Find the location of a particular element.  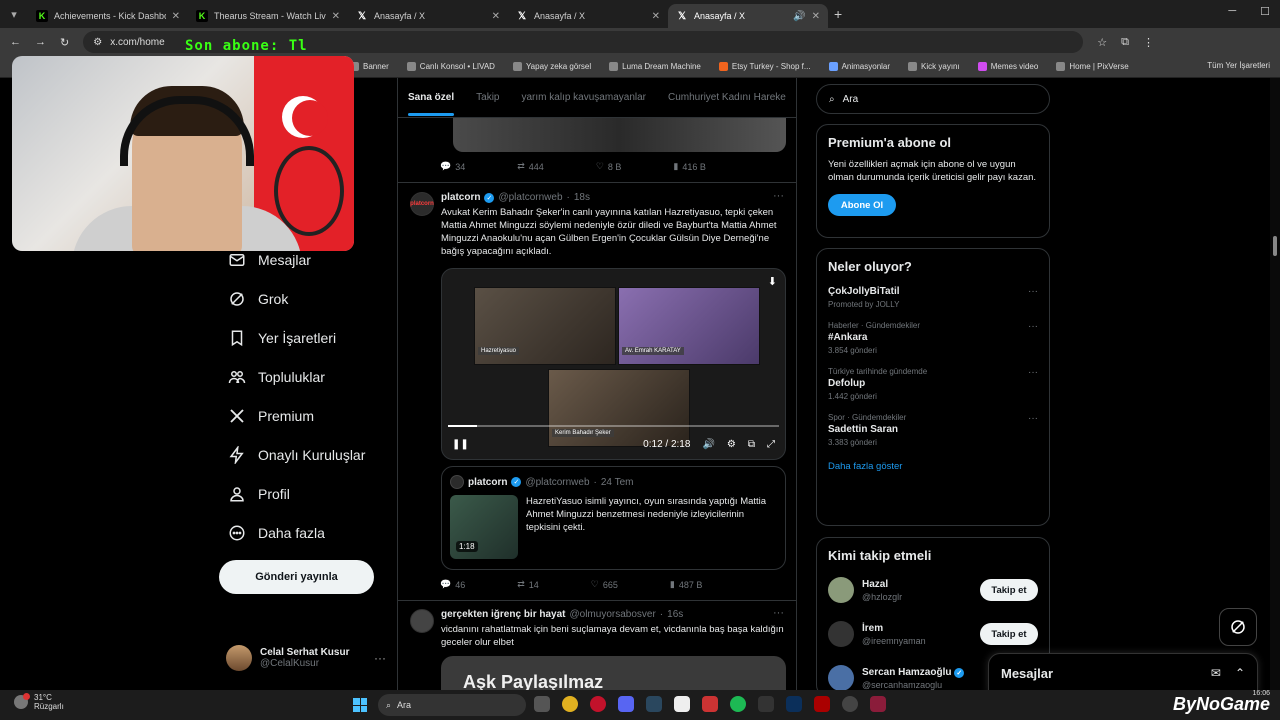

search-input: ⌕ Ara is located at coordinates (933, 99).